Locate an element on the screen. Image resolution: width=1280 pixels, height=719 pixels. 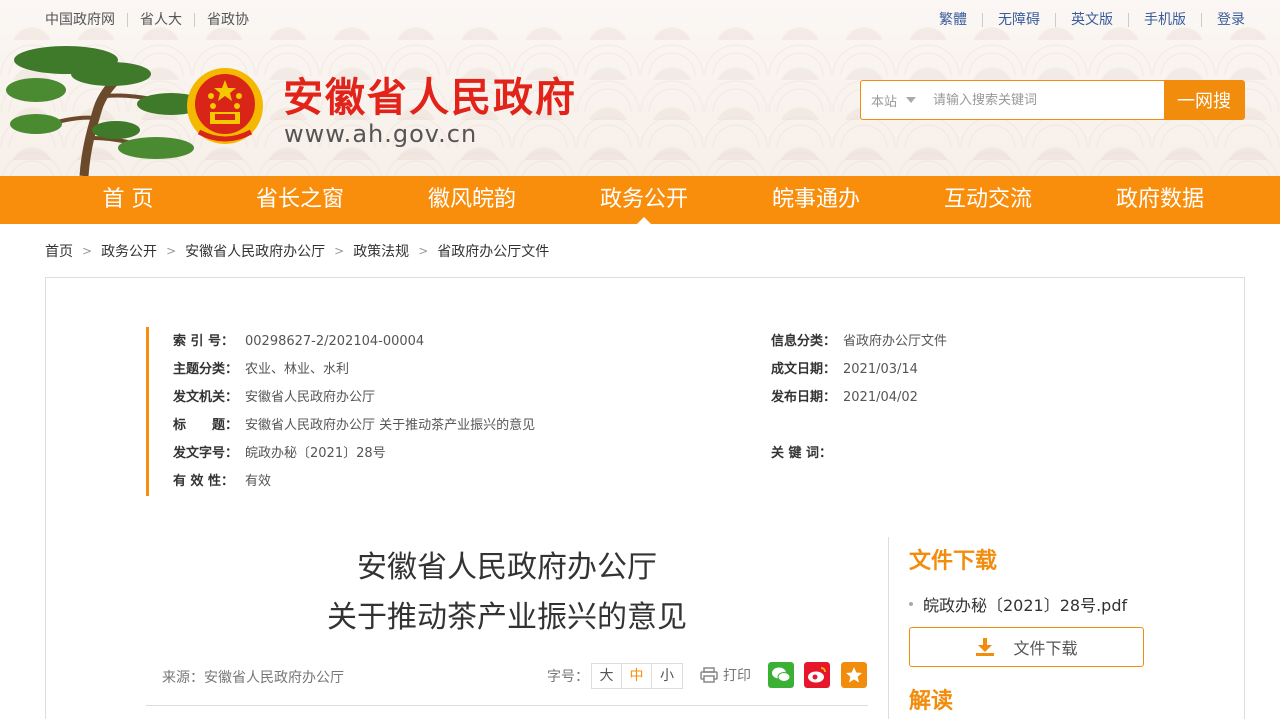
bullet-icon is located at coordinates (911, 604).